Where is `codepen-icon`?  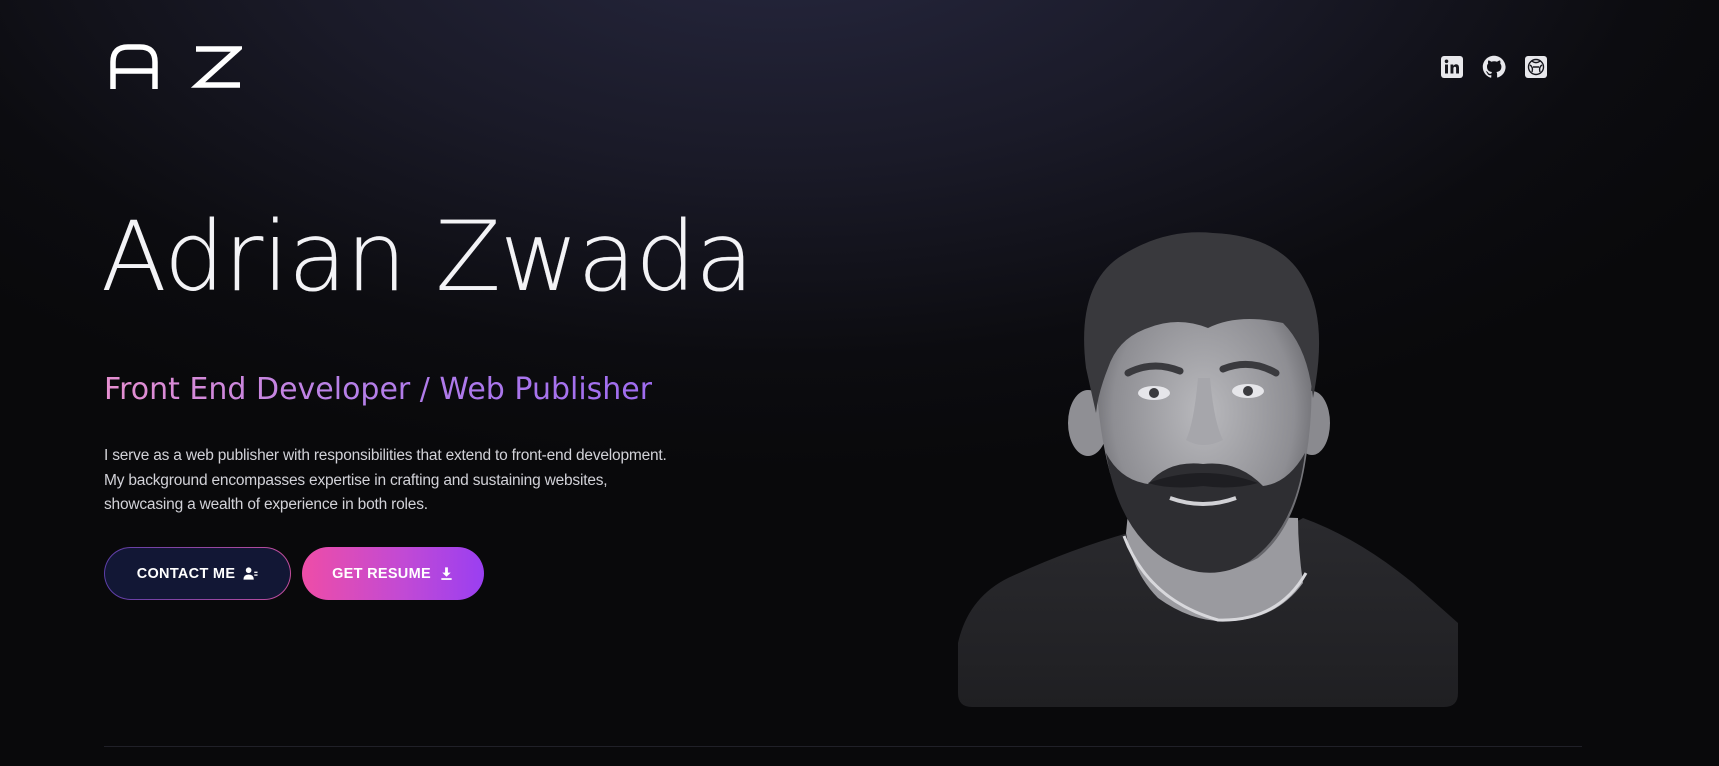
codepen-icon is located at coordinates (1536, 67).